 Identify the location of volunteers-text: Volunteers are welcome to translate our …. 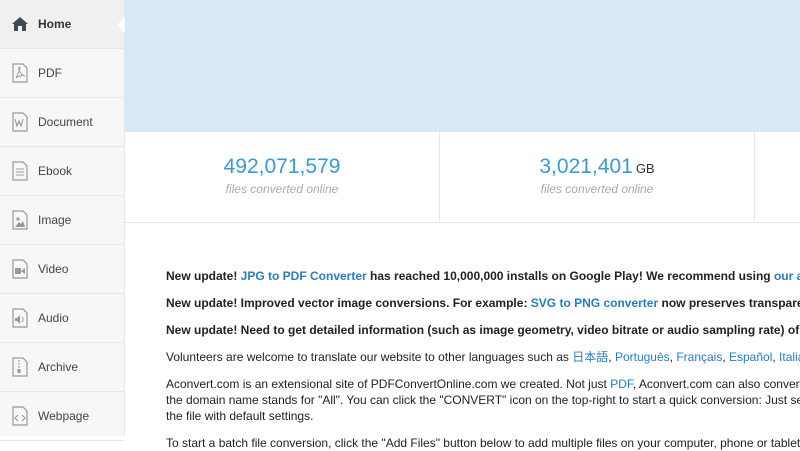
(369, 357).